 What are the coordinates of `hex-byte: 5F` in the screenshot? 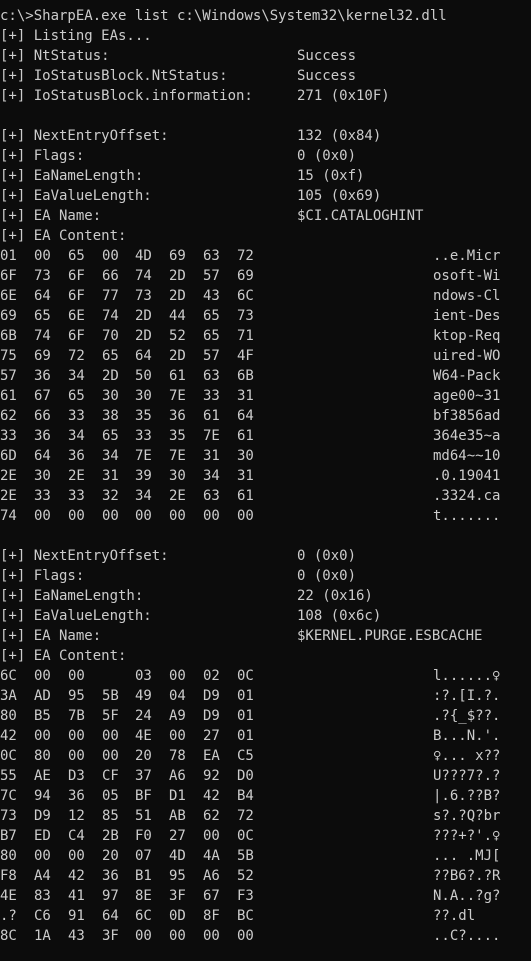 It's located at (110, 716).